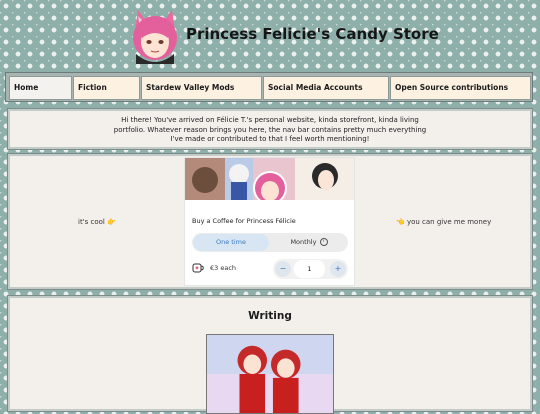 The width and height of the screenshot is (540, 414). I want to click on support-right-text: 👈 you can give me money, so click(444, 222).